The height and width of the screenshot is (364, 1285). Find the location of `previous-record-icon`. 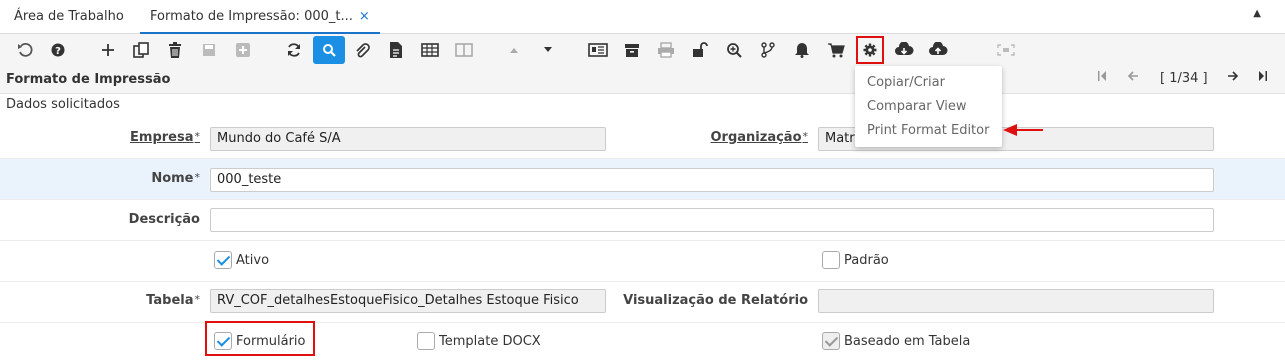

previous-record-icon is located at coordinates (1133, 78).